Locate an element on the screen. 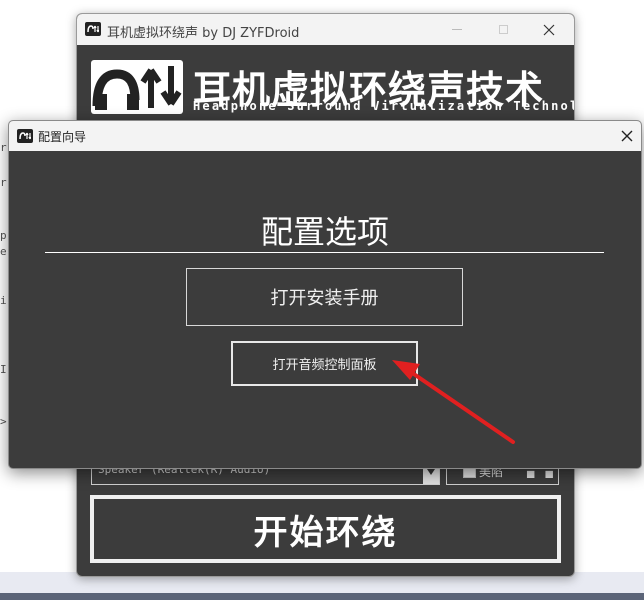 The image size is (644, 600). background-code-char: > is located at coordinates (3, 421).